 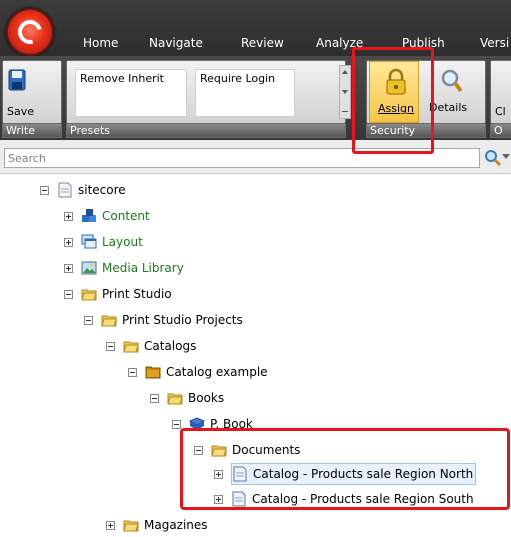 I want to click on tree-node-media-library: Media Library, so click(x=124, y=268).